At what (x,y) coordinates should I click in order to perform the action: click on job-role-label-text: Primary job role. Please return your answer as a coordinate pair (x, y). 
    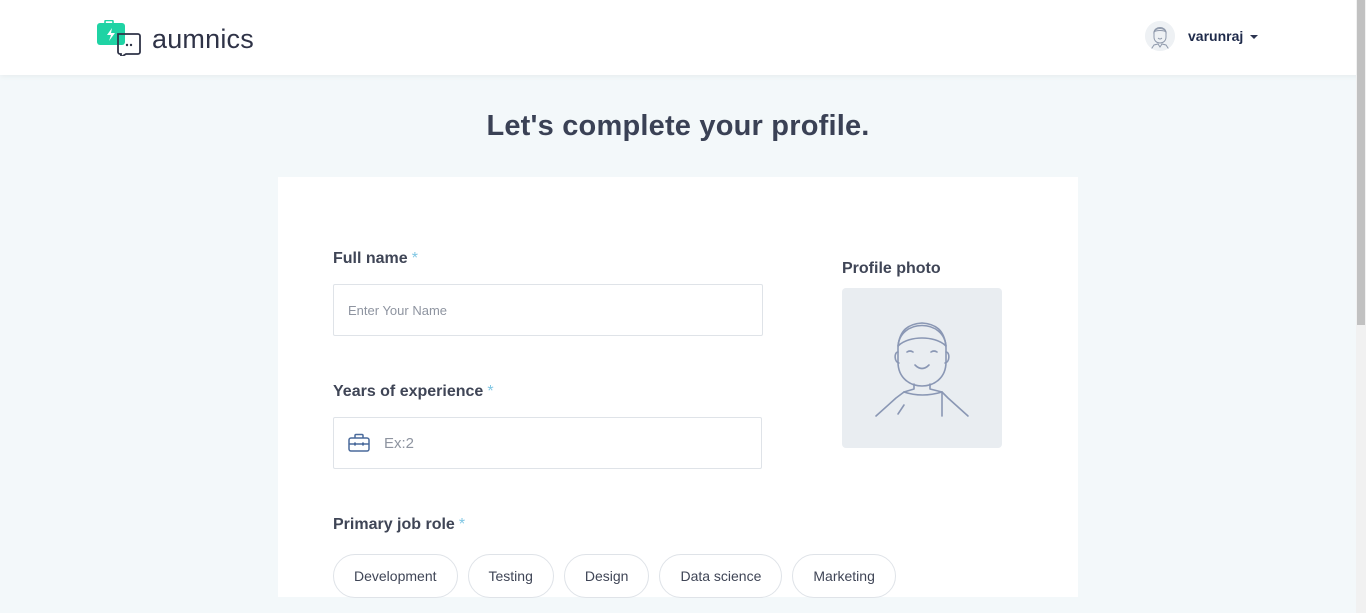
    Looking at the image, I should click on (394, 524).